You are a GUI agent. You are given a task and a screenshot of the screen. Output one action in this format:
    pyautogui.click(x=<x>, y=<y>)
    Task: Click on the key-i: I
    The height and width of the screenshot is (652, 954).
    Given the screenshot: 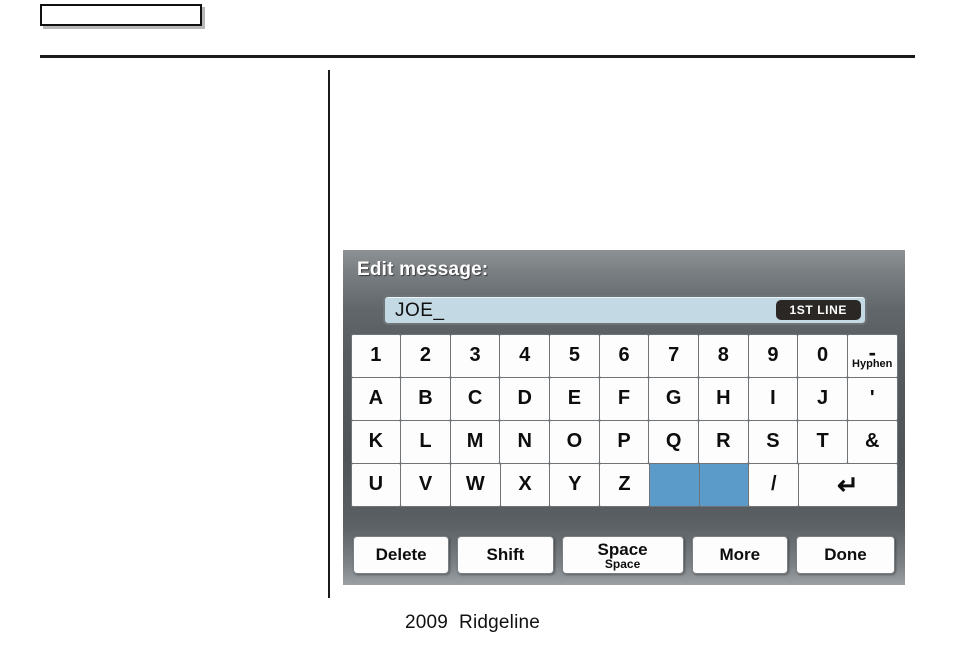 What is the action you would take?
    pyautogui.click(x=773, y=398)
    